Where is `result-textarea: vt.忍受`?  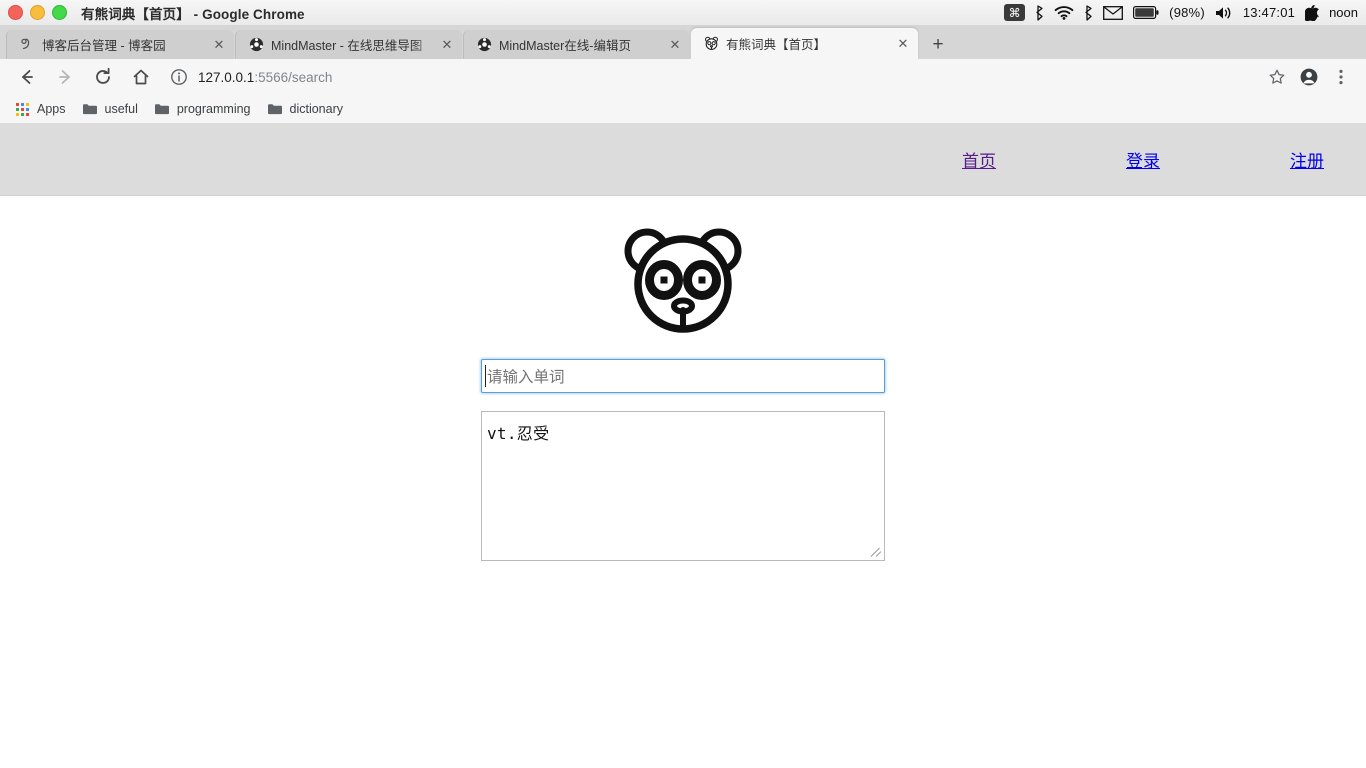
result-textarea: vt.忍受 is located at coordinates (683, 486).